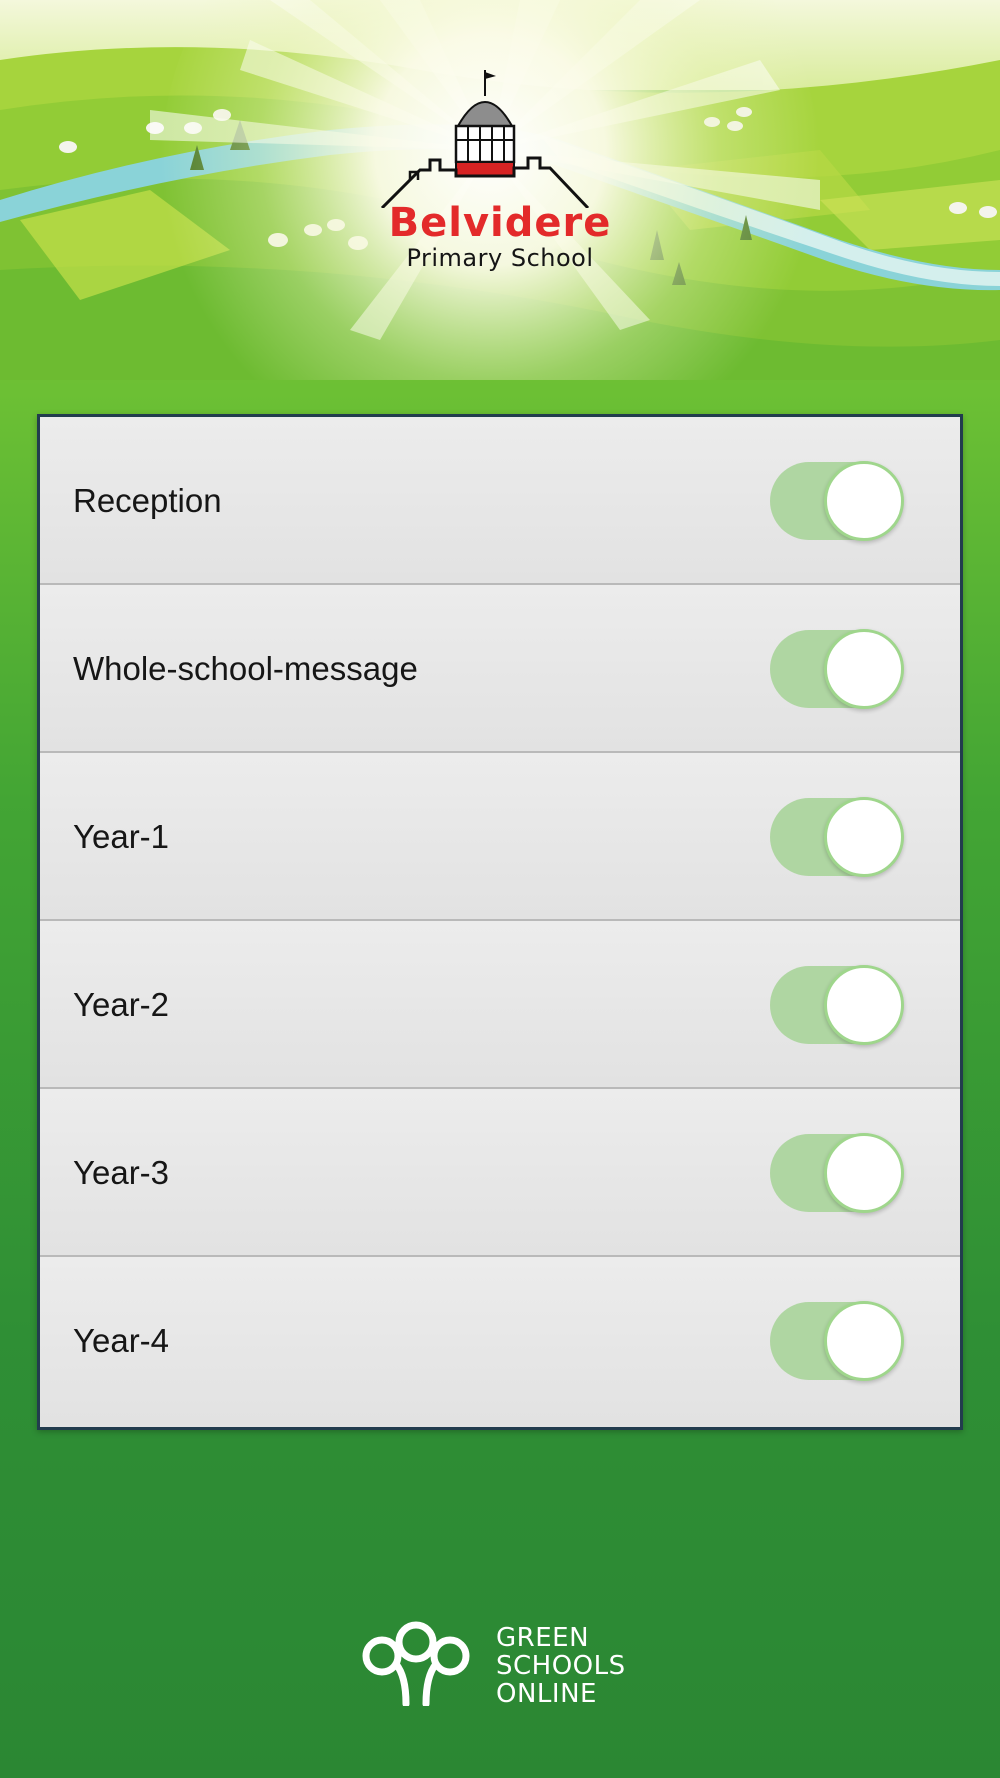  What do you see at coordinates (121, 836) in the screenshot?
I see `channel-label: Year-1` at bounding box center [121, 836].